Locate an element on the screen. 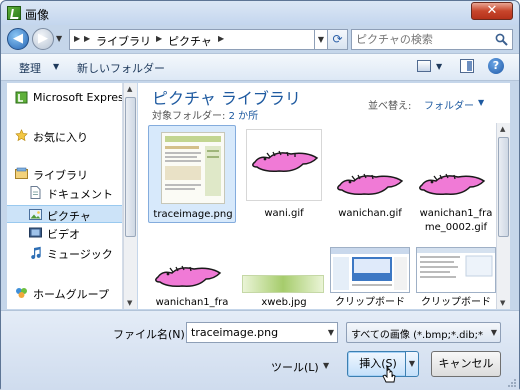 The width and height of the screenshot is (520, 390). file-item-clipboard-2: クリップボード is located at coordinates (456, 276).